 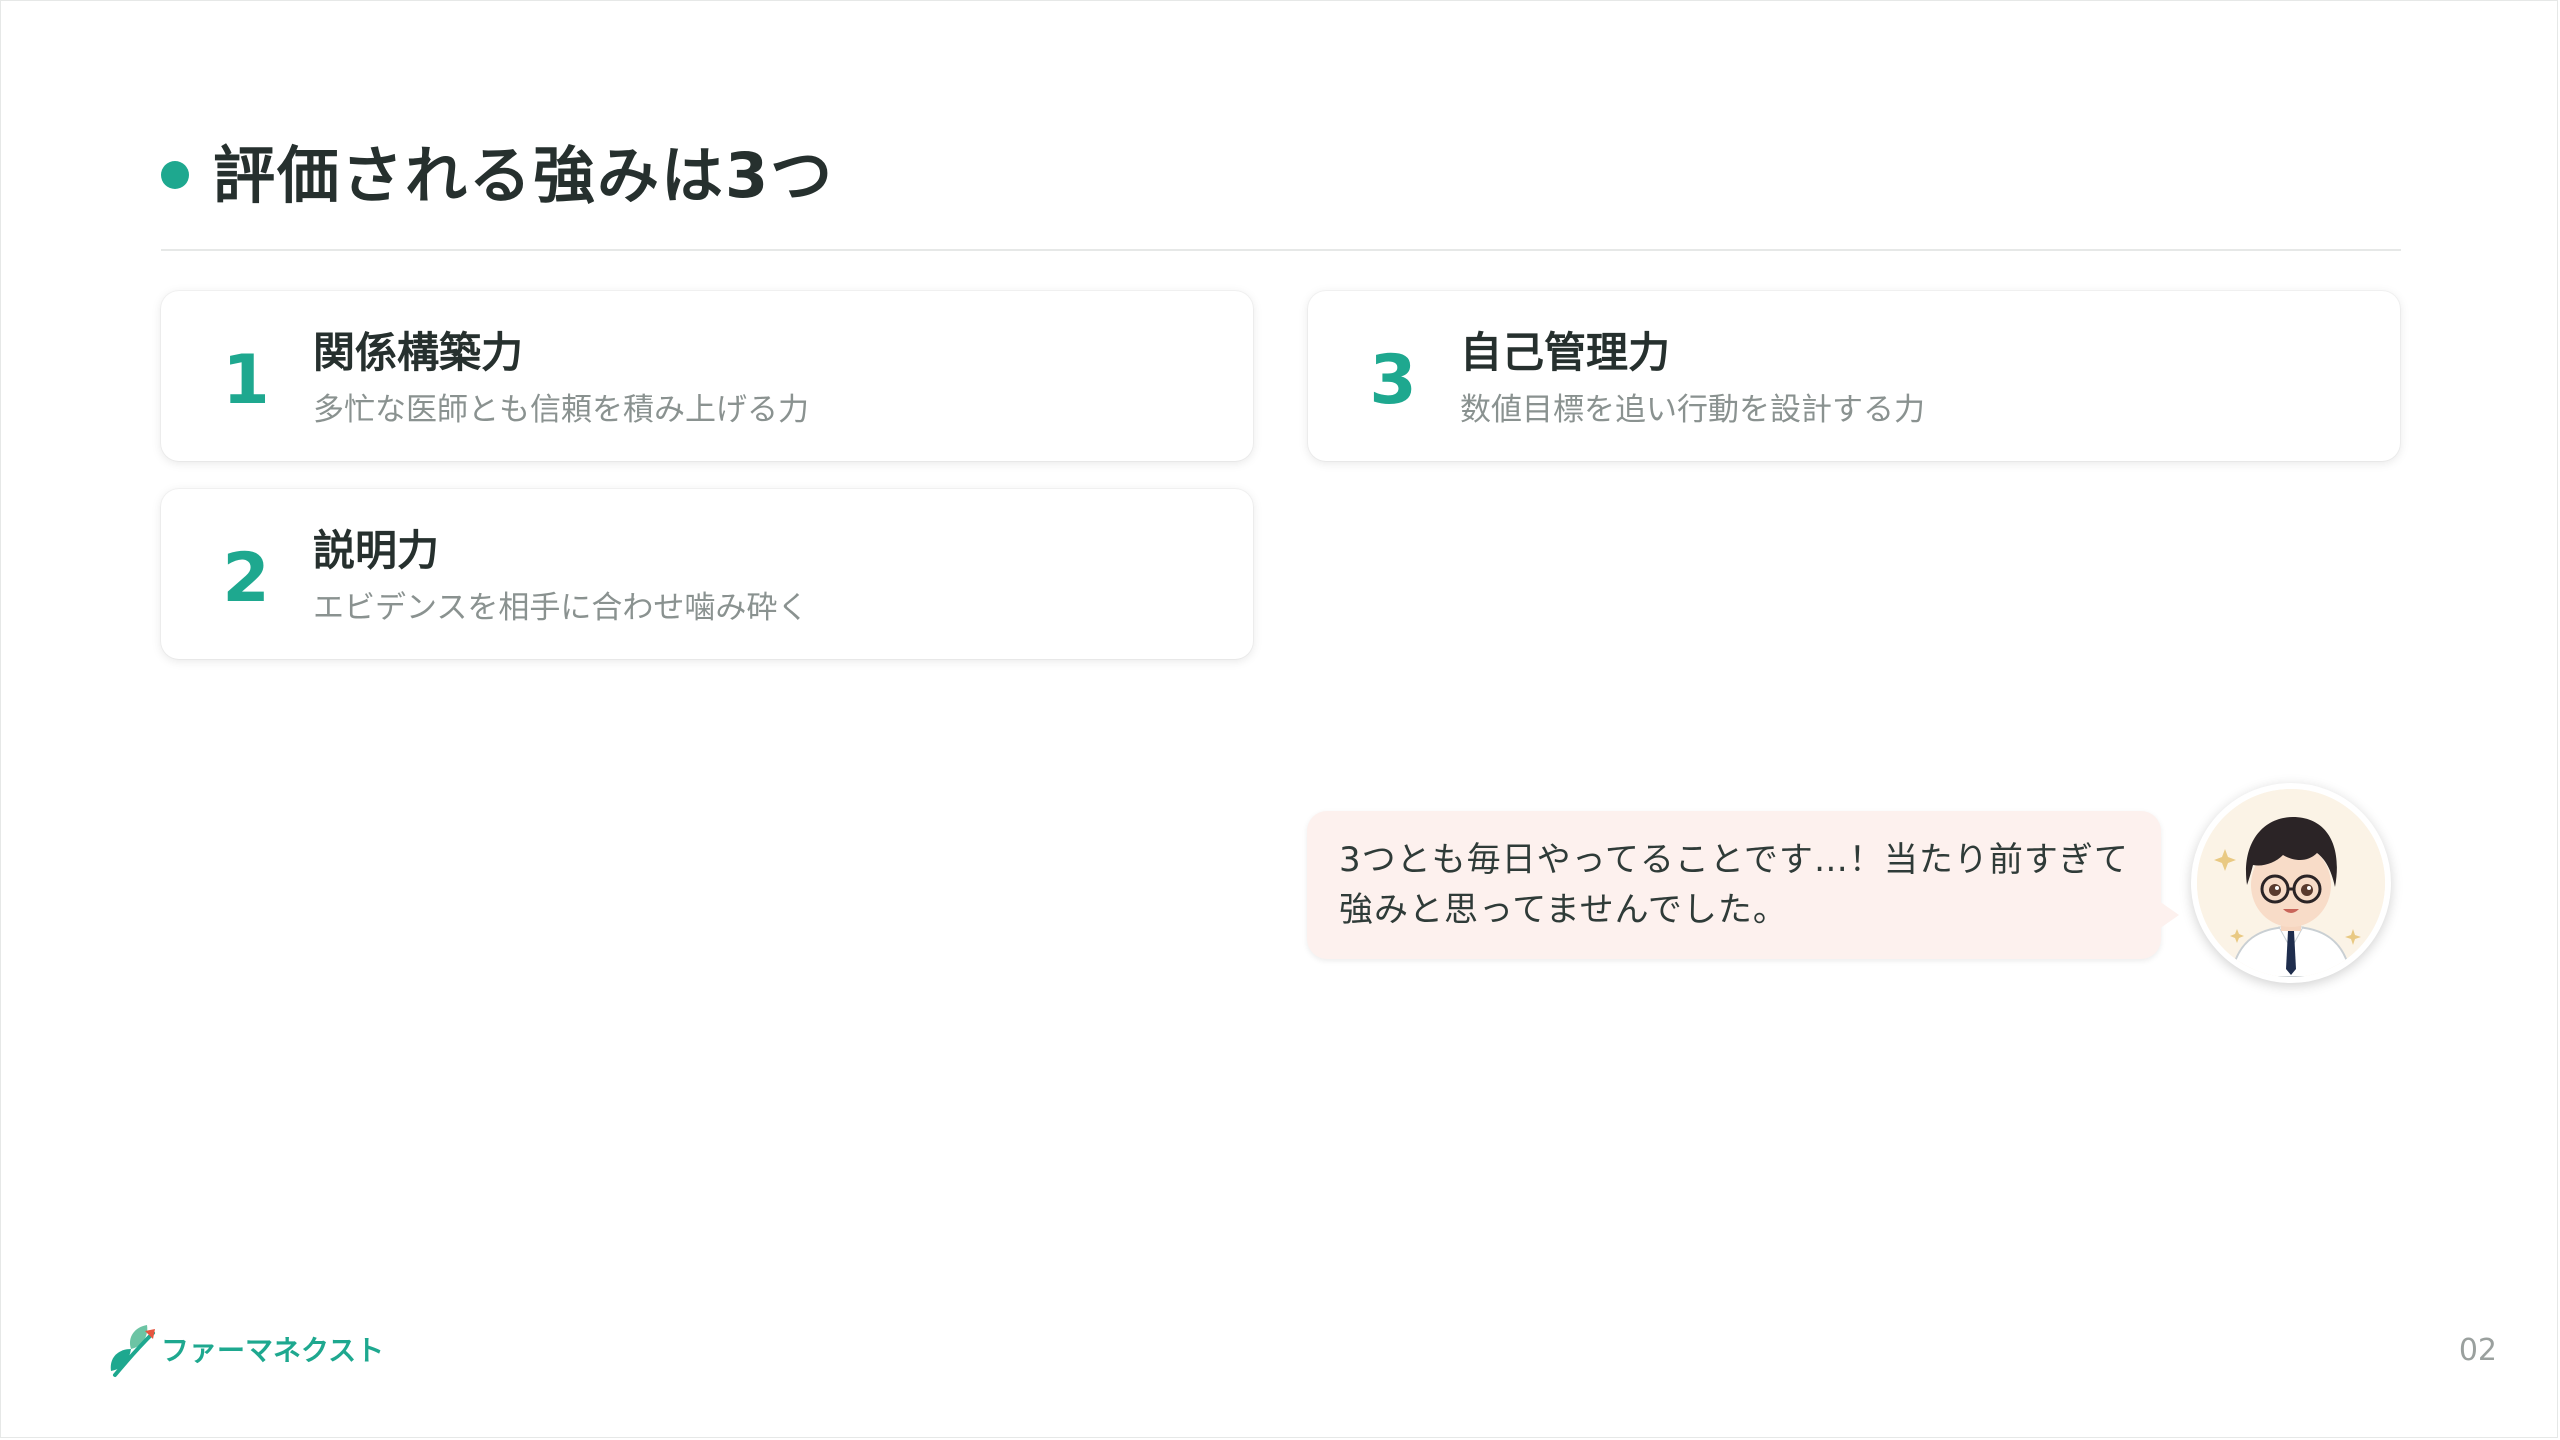 What do you see at coordinates (1565, 352) in the screenshot?
I see `card-title: 自己管理力` at bounding box center [1565, 352].